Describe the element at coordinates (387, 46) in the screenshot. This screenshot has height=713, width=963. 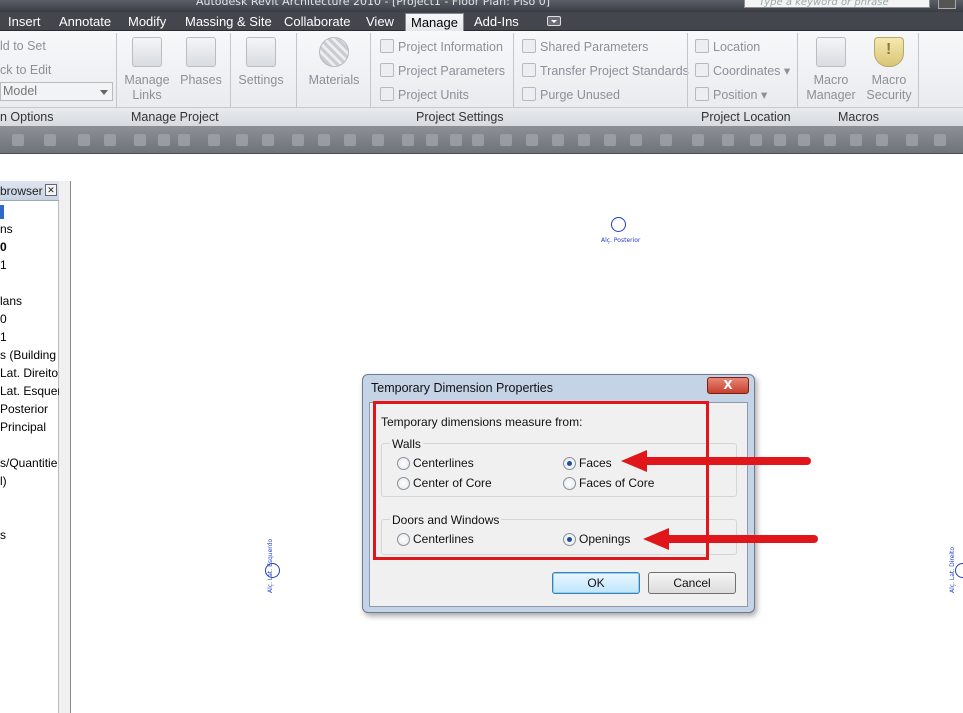
I see `project-information-icon` at that location.